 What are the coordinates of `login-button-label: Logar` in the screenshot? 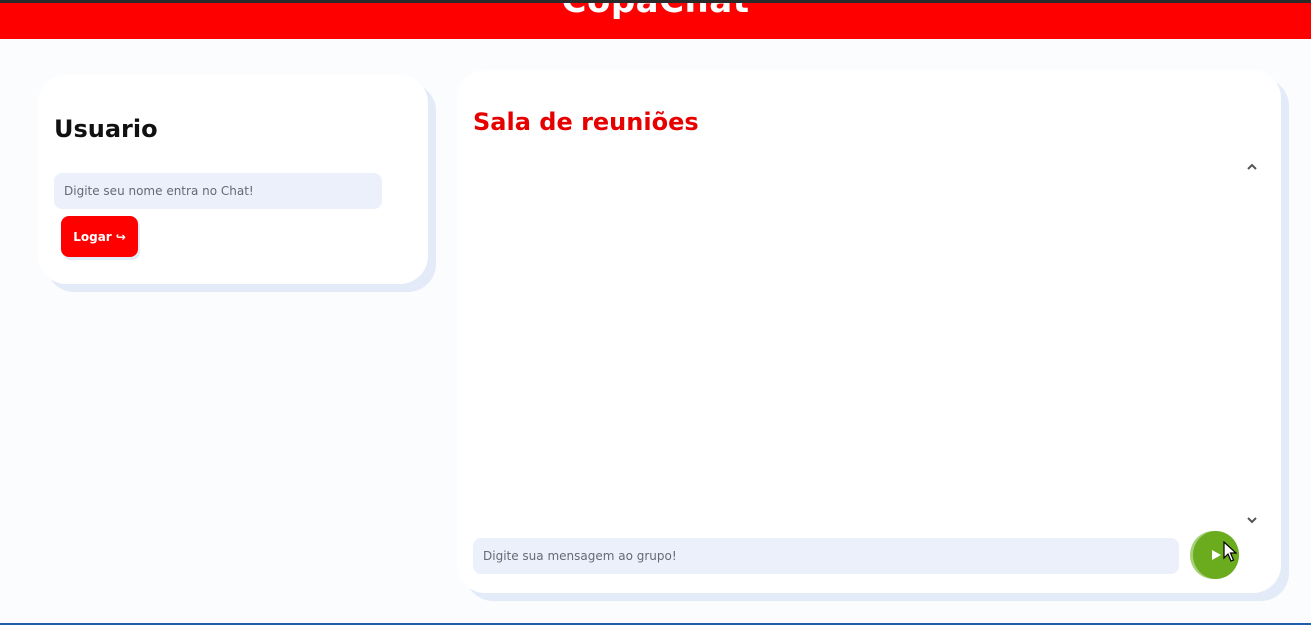 It's located at (92, 236).